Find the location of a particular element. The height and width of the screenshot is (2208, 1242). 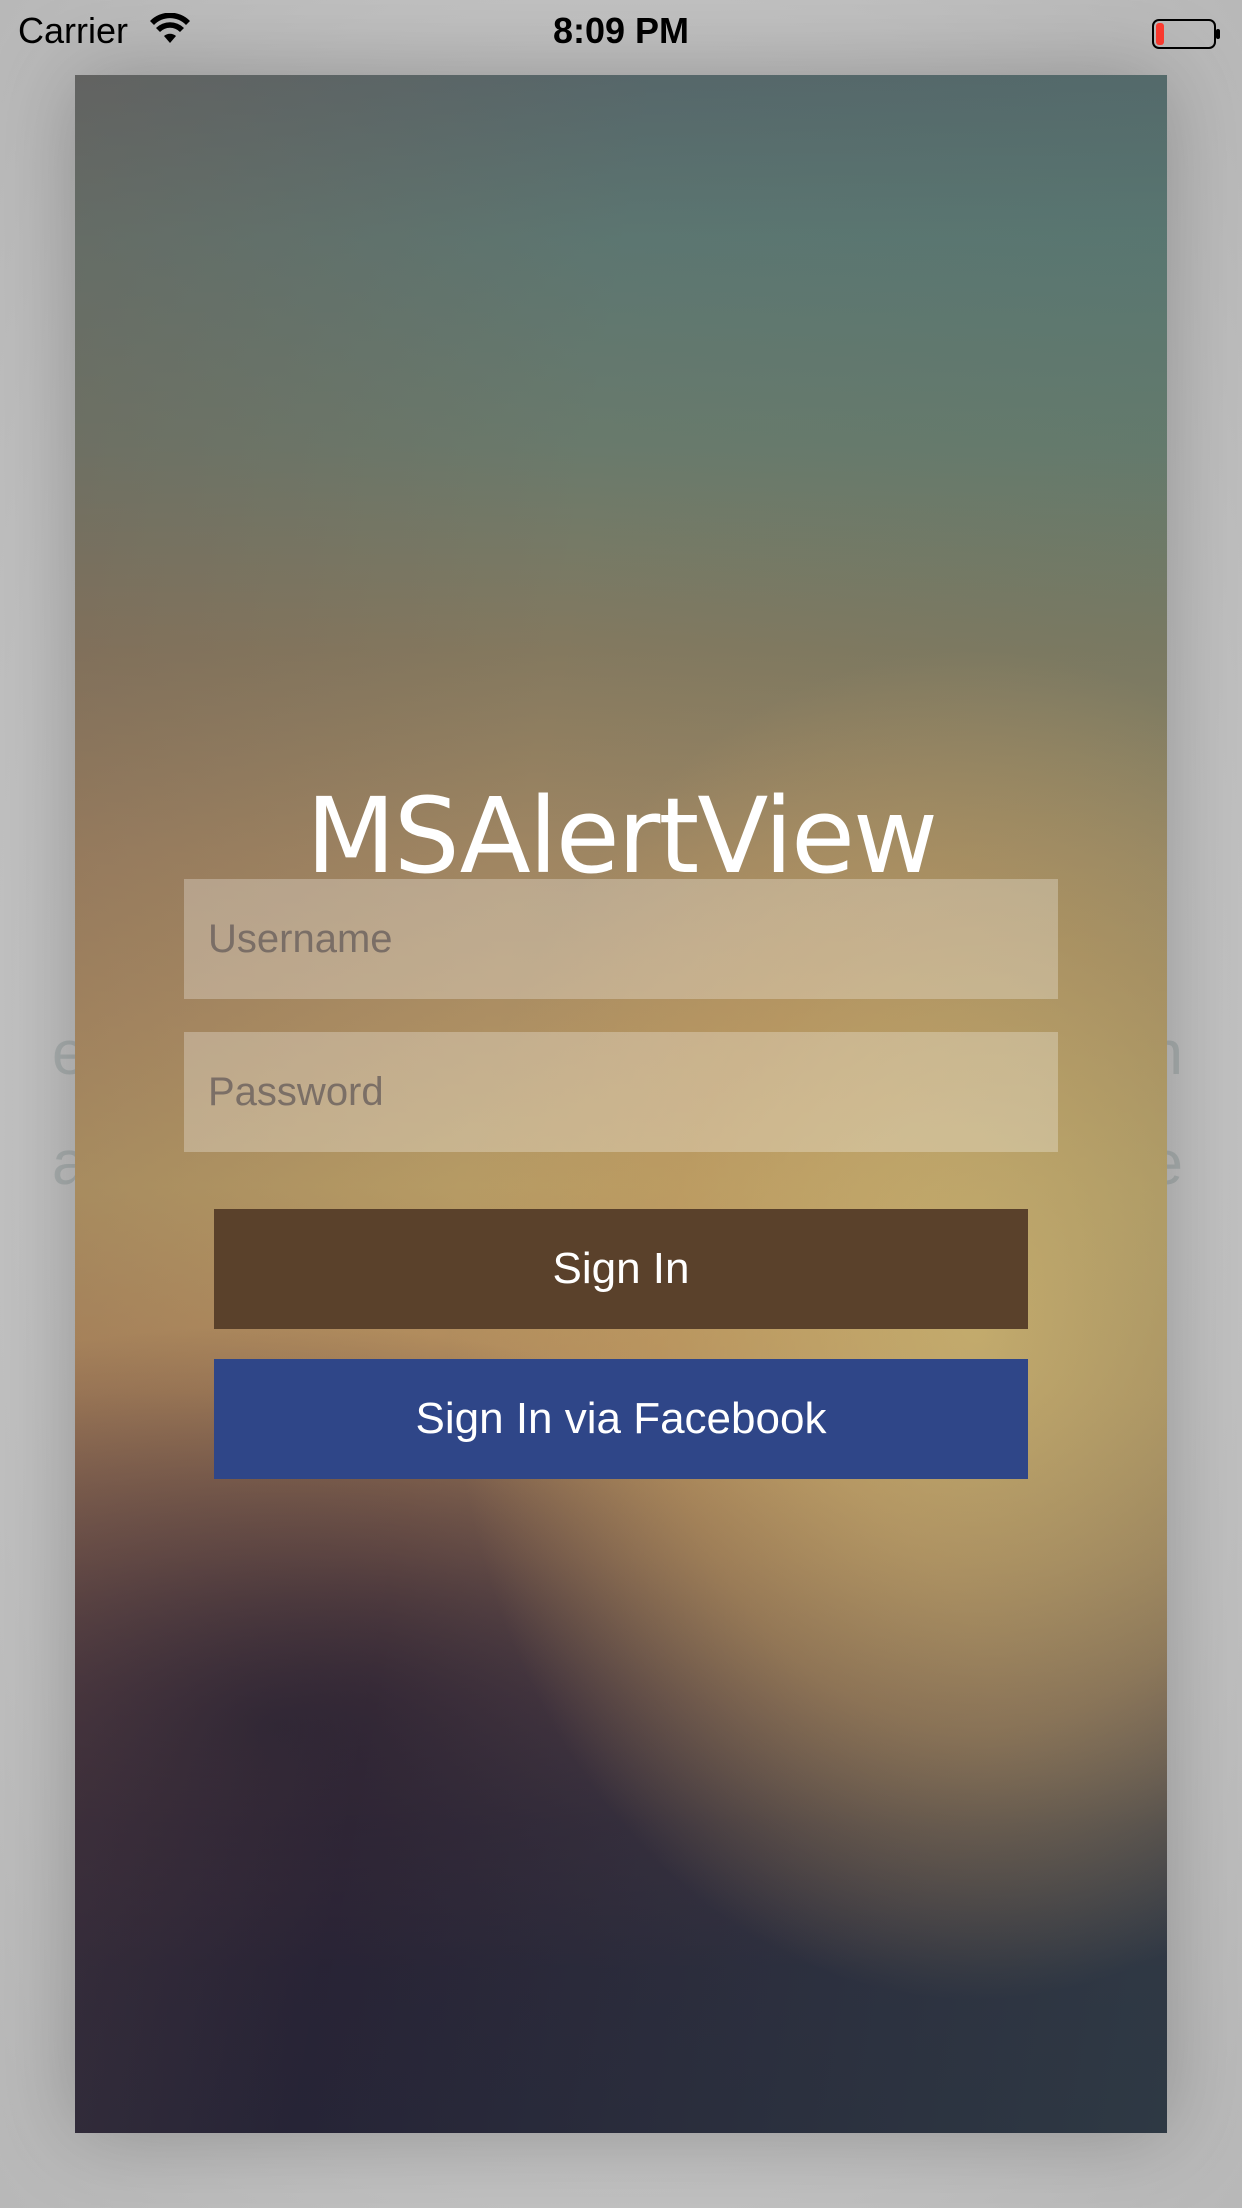

username-field is located at coordinates (621, 939).